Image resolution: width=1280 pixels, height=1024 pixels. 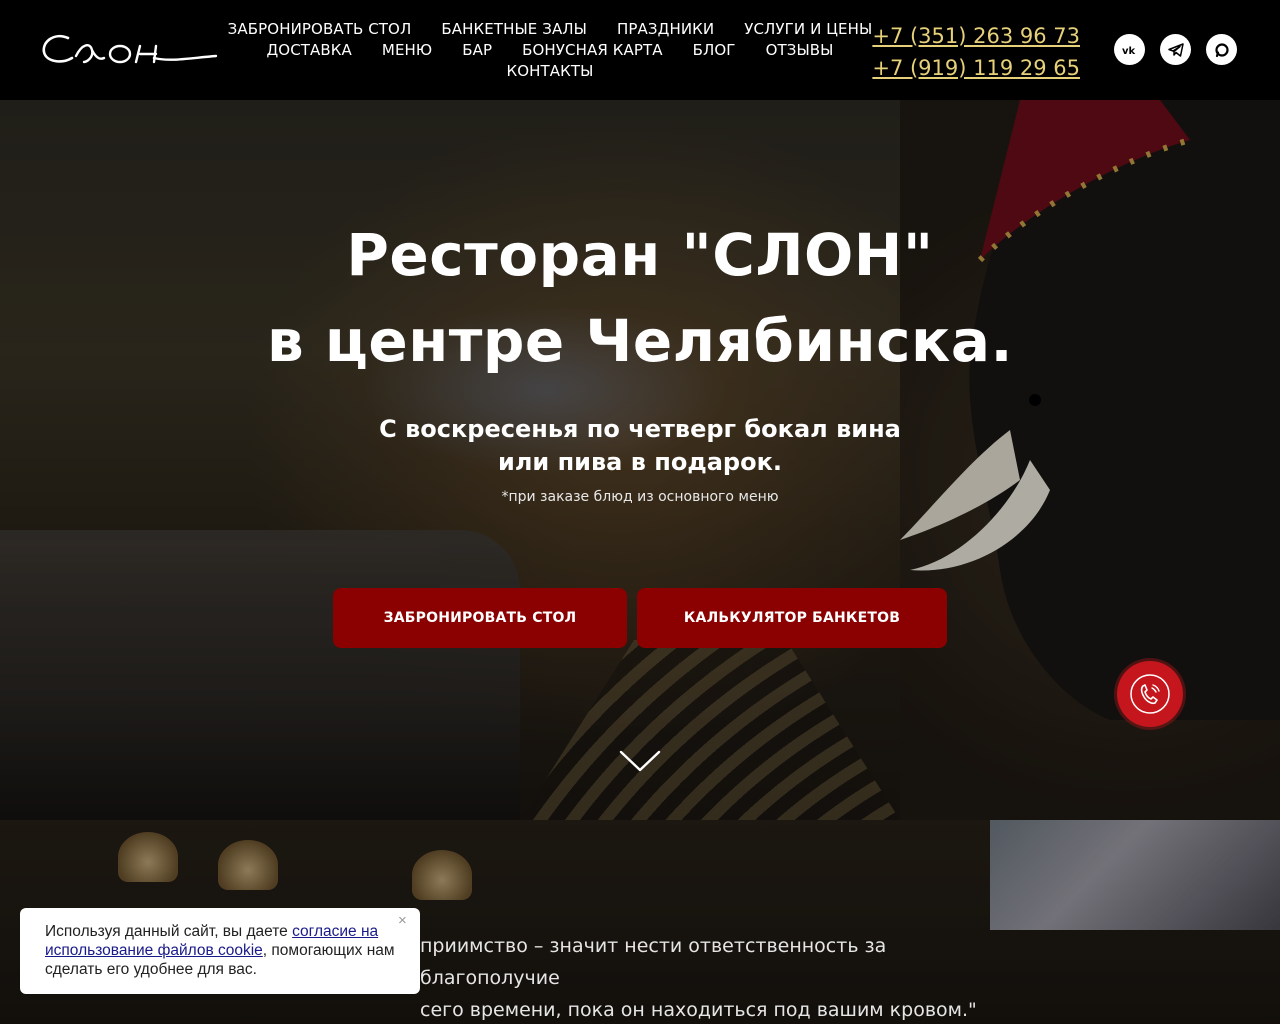 I want to click on telegram-icon, so click(x=1175, y=49).